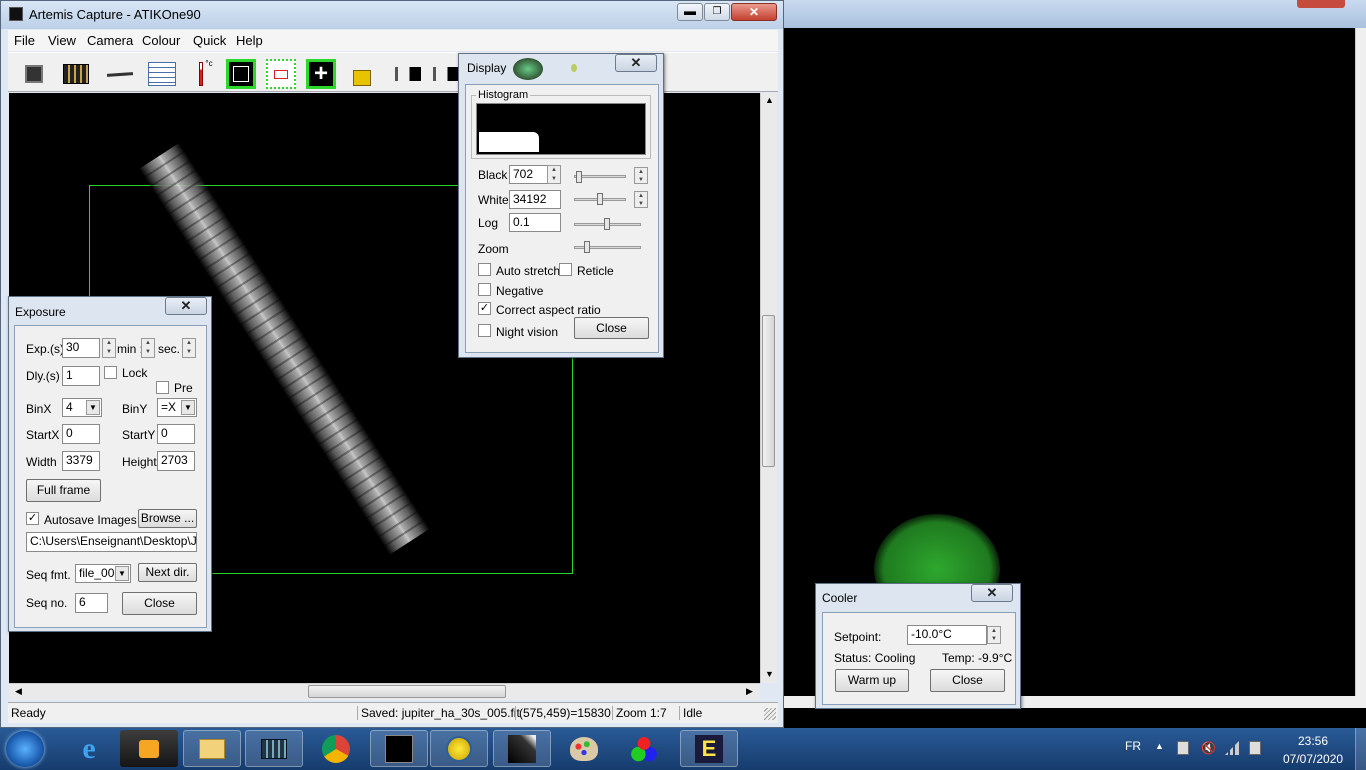 The image size is (1366, 770). I want to click on scroll-up-arrow-icon: ▲, so click(769, 100).